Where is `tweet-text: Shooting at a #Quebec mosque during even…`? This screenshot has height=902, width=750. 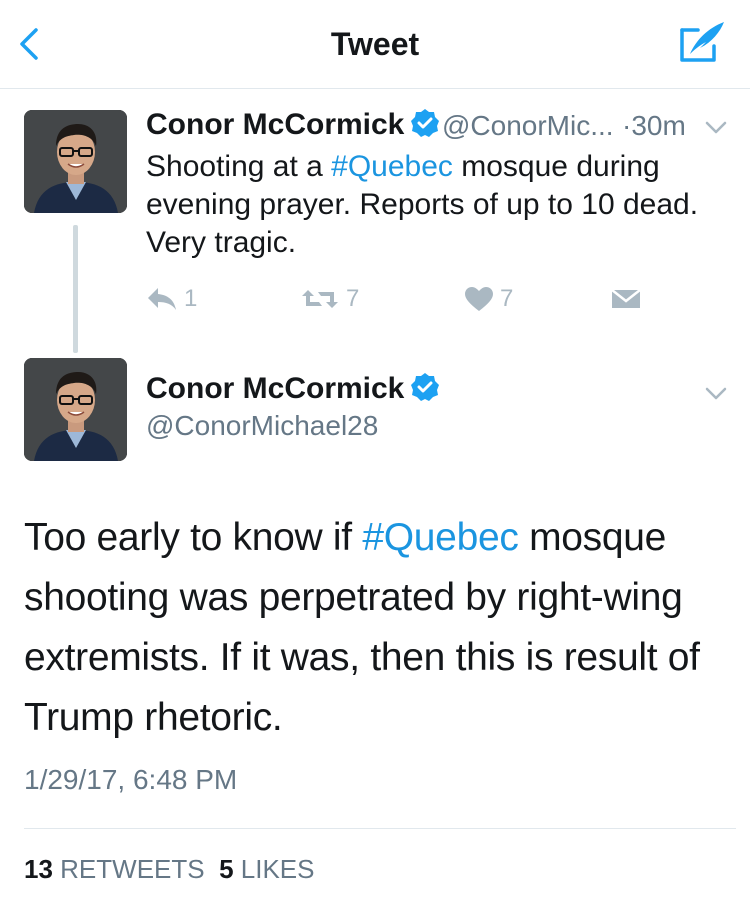
tweet-text: Shooting at a #Quebec mosque during even… is located at coordinates (422, 204).